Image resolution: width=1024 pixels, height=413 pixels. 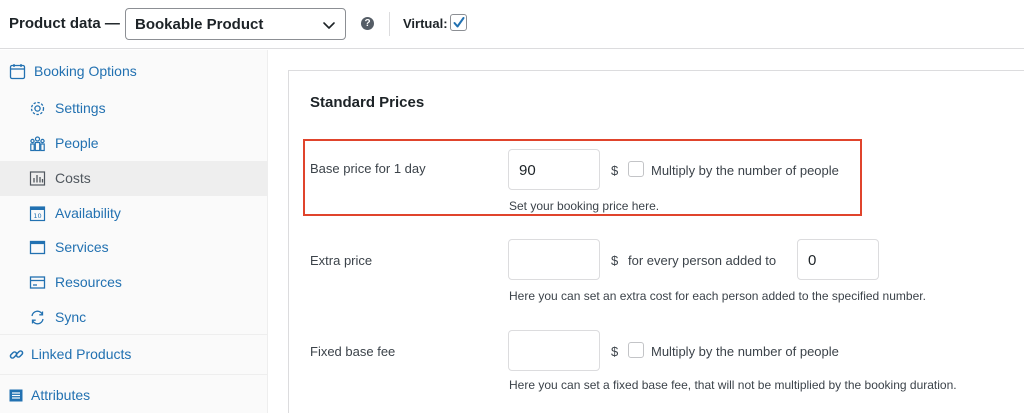 What do you see at coordinates (636, 169) in the screenshot?
I see `multiply-people-checkbox` at bounding box center [636, 169].